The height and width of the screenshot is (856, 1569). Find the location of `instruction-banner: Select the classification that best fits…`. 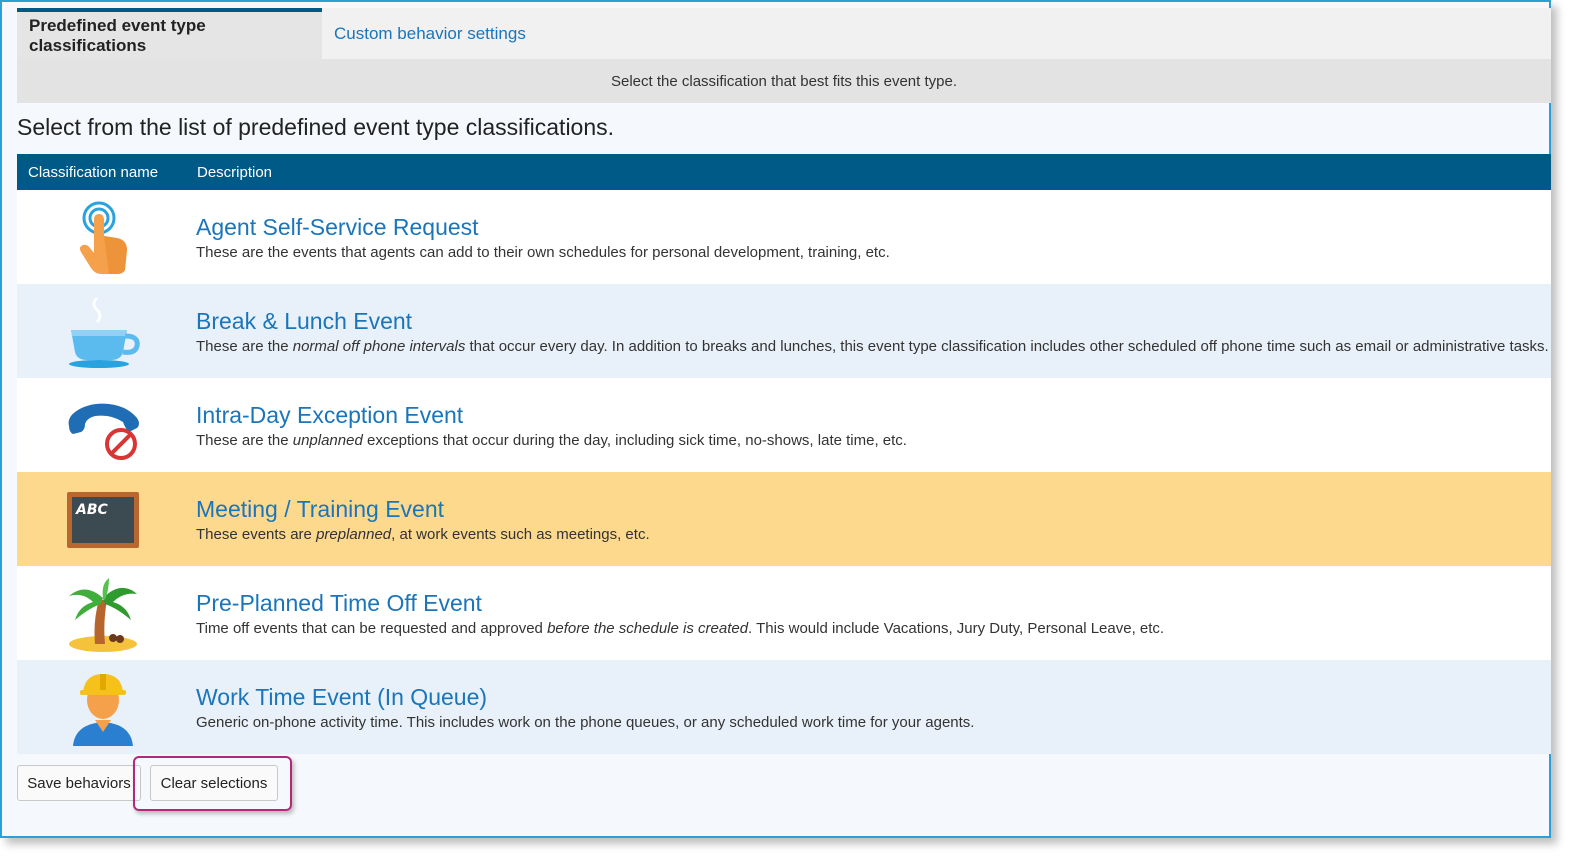

instruction-banner: Select the classification that best fits… is located at coordinates (784, 81).